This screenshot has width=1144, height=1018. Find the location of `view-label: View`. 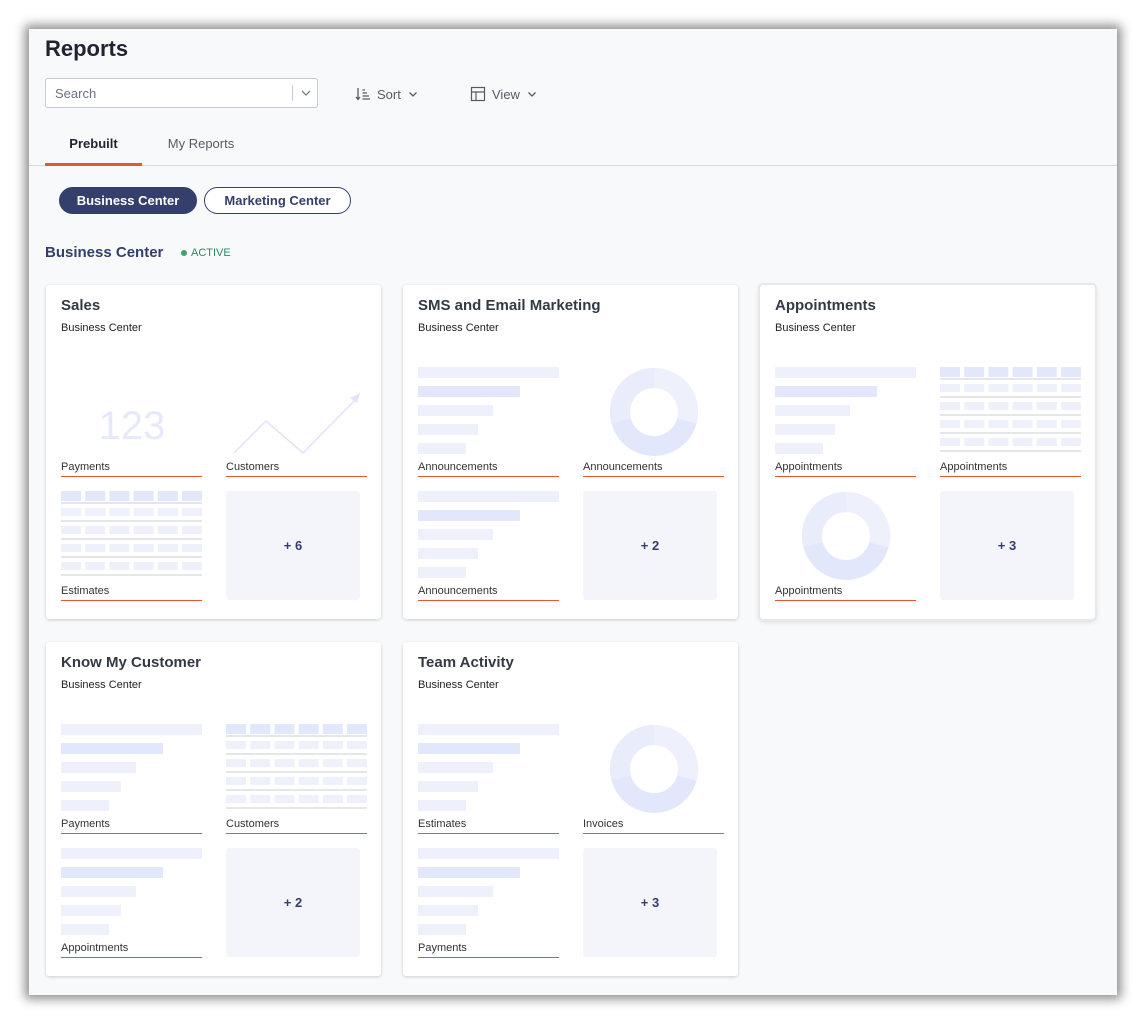

view-label: View is located at coordinates (506, 94).